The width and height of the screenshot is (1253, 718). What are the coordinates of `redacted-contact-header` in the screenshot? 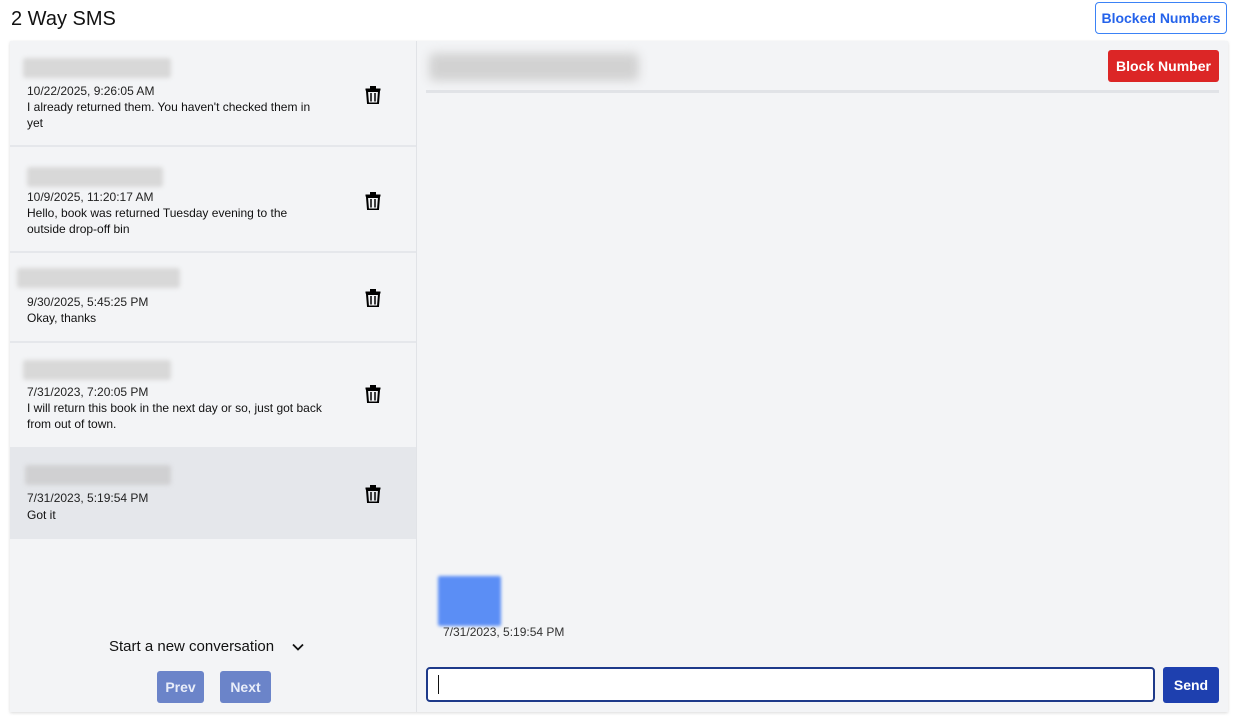 It's located at (534, 67).